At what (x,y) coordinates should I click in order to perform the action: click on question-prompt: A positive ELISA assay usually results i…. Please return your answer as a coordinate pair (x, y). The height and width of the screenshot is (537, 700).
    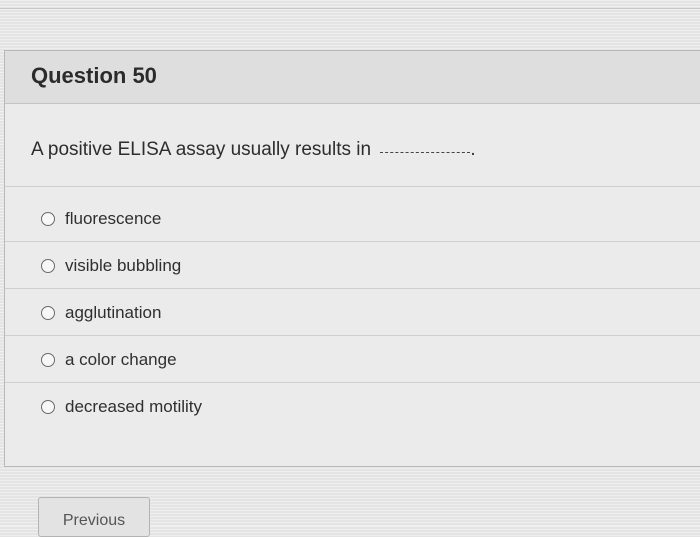
    Looking at the image, I should click on (253, 150).